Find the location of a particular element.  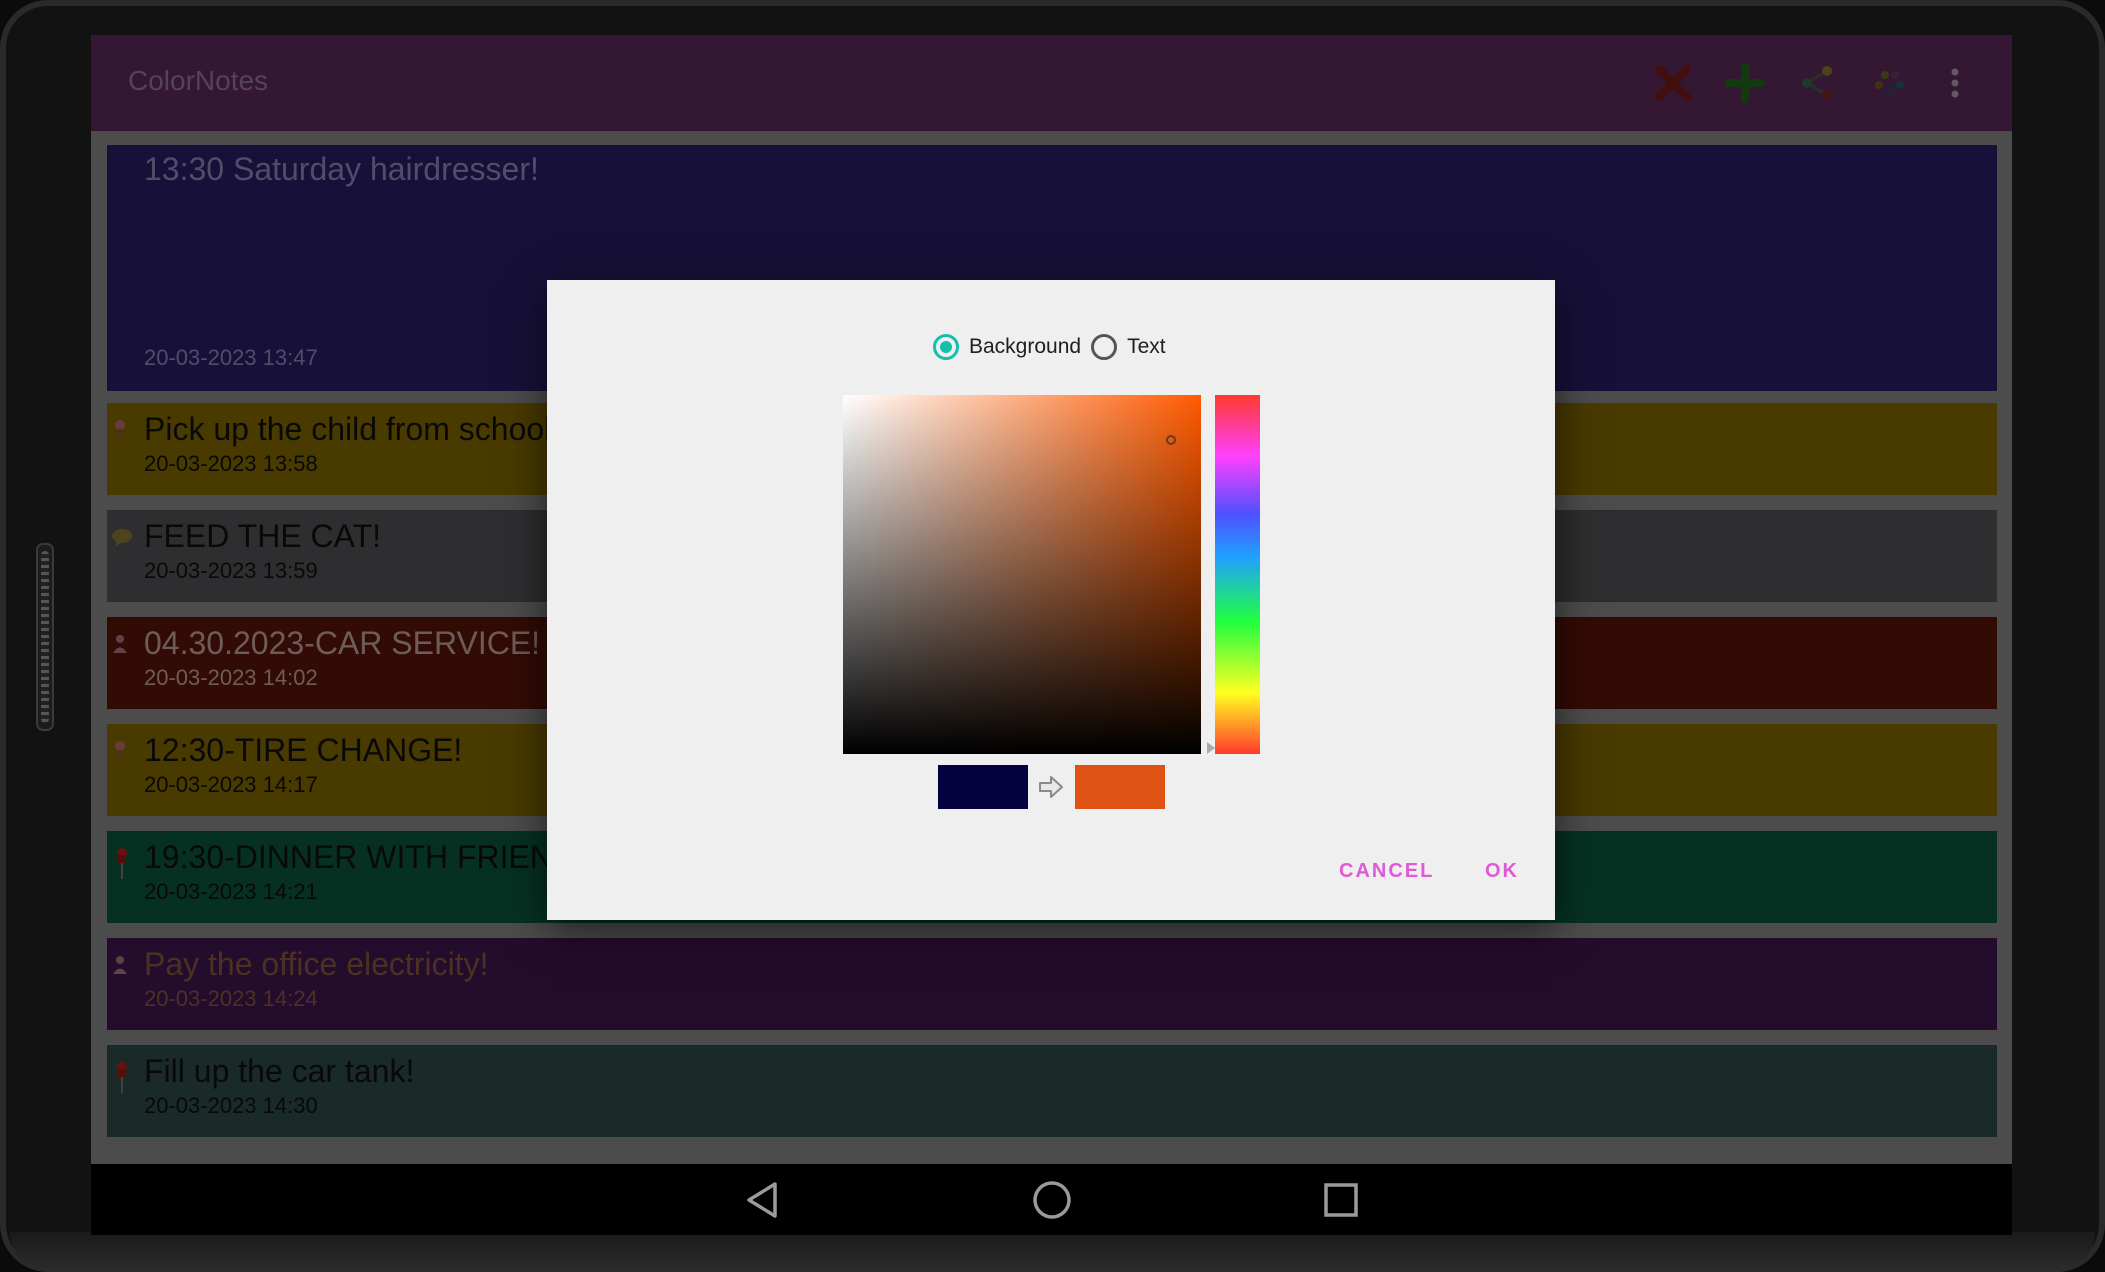

back-button is located at coordinates (763, 1200).